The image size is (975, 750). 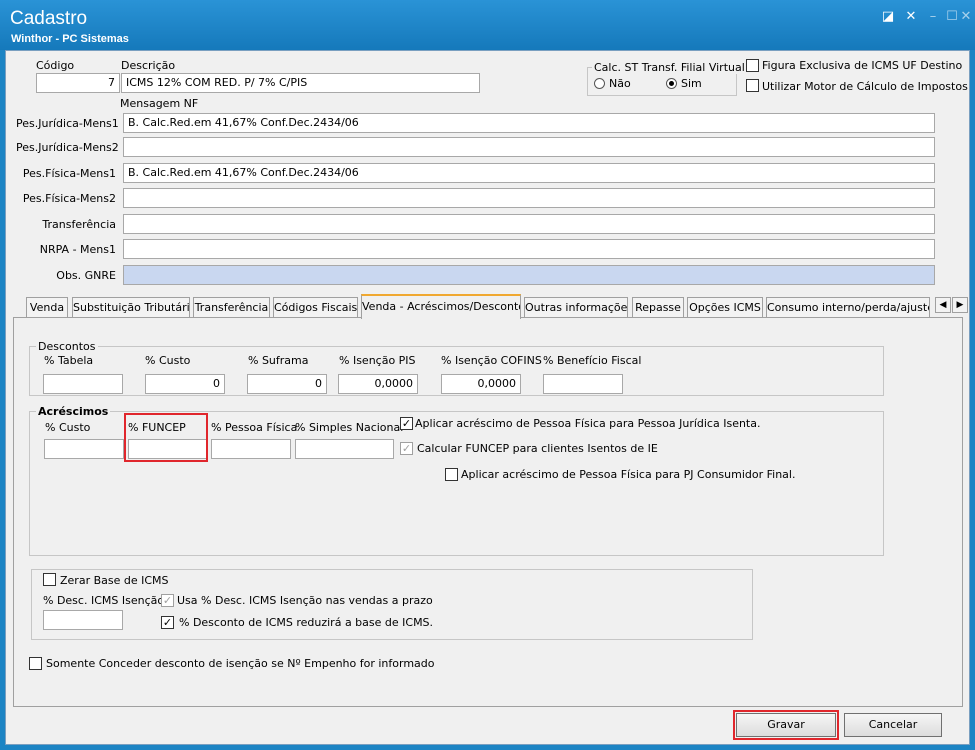 What do you see at coordinates (491, 360) in the screenshot?
I see `desc-isencao-cofins-label: % Isenção COFINS` at bounding box center [491, 360].